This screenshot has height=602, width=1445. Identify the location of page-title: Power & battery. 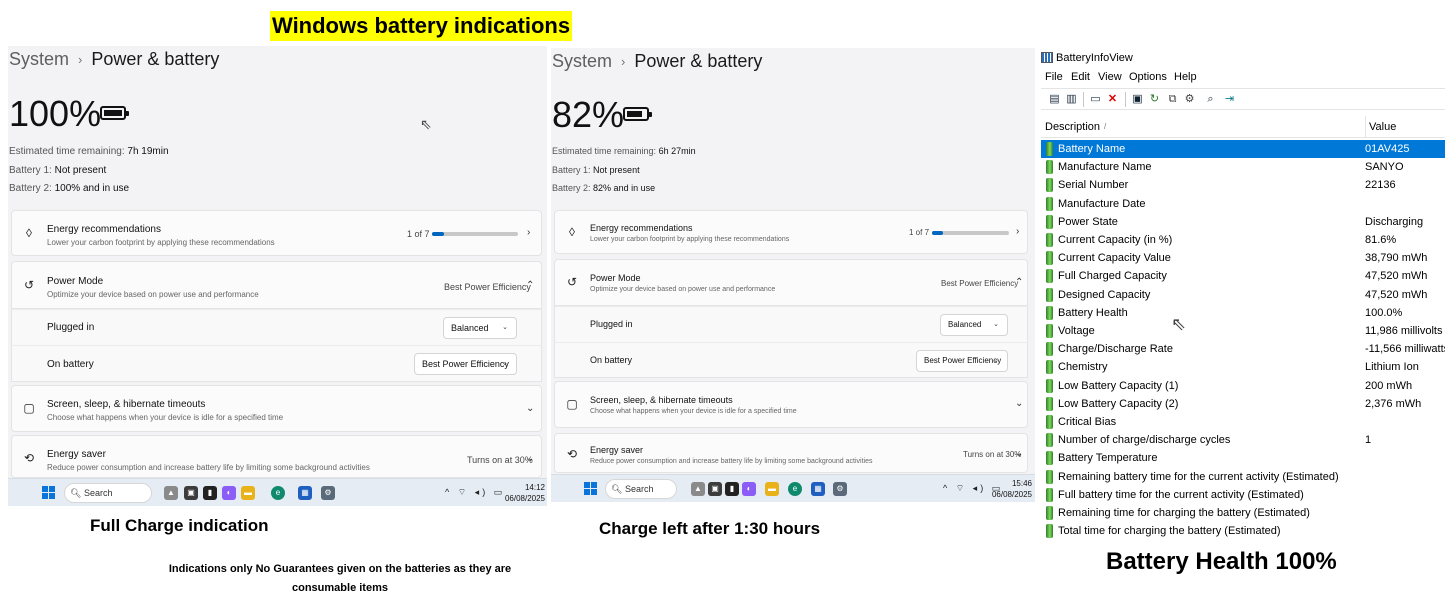
(698, 60).